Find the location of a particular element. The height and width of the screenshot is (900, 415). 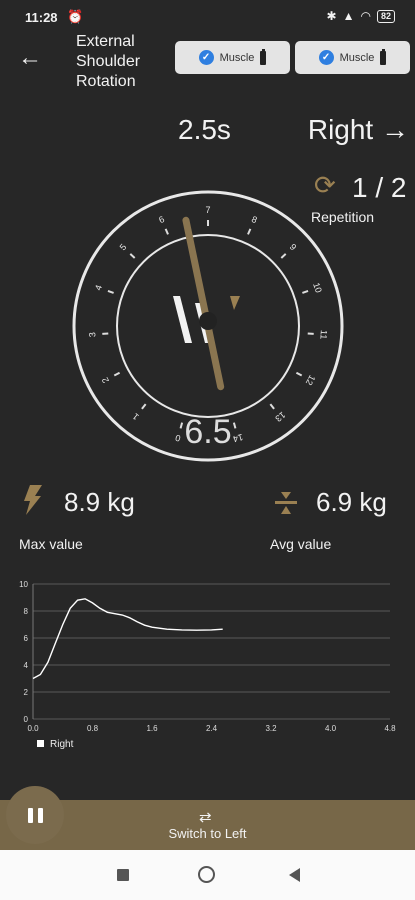

x-tick-label: 3.2 is located at coordinates (271, 728).